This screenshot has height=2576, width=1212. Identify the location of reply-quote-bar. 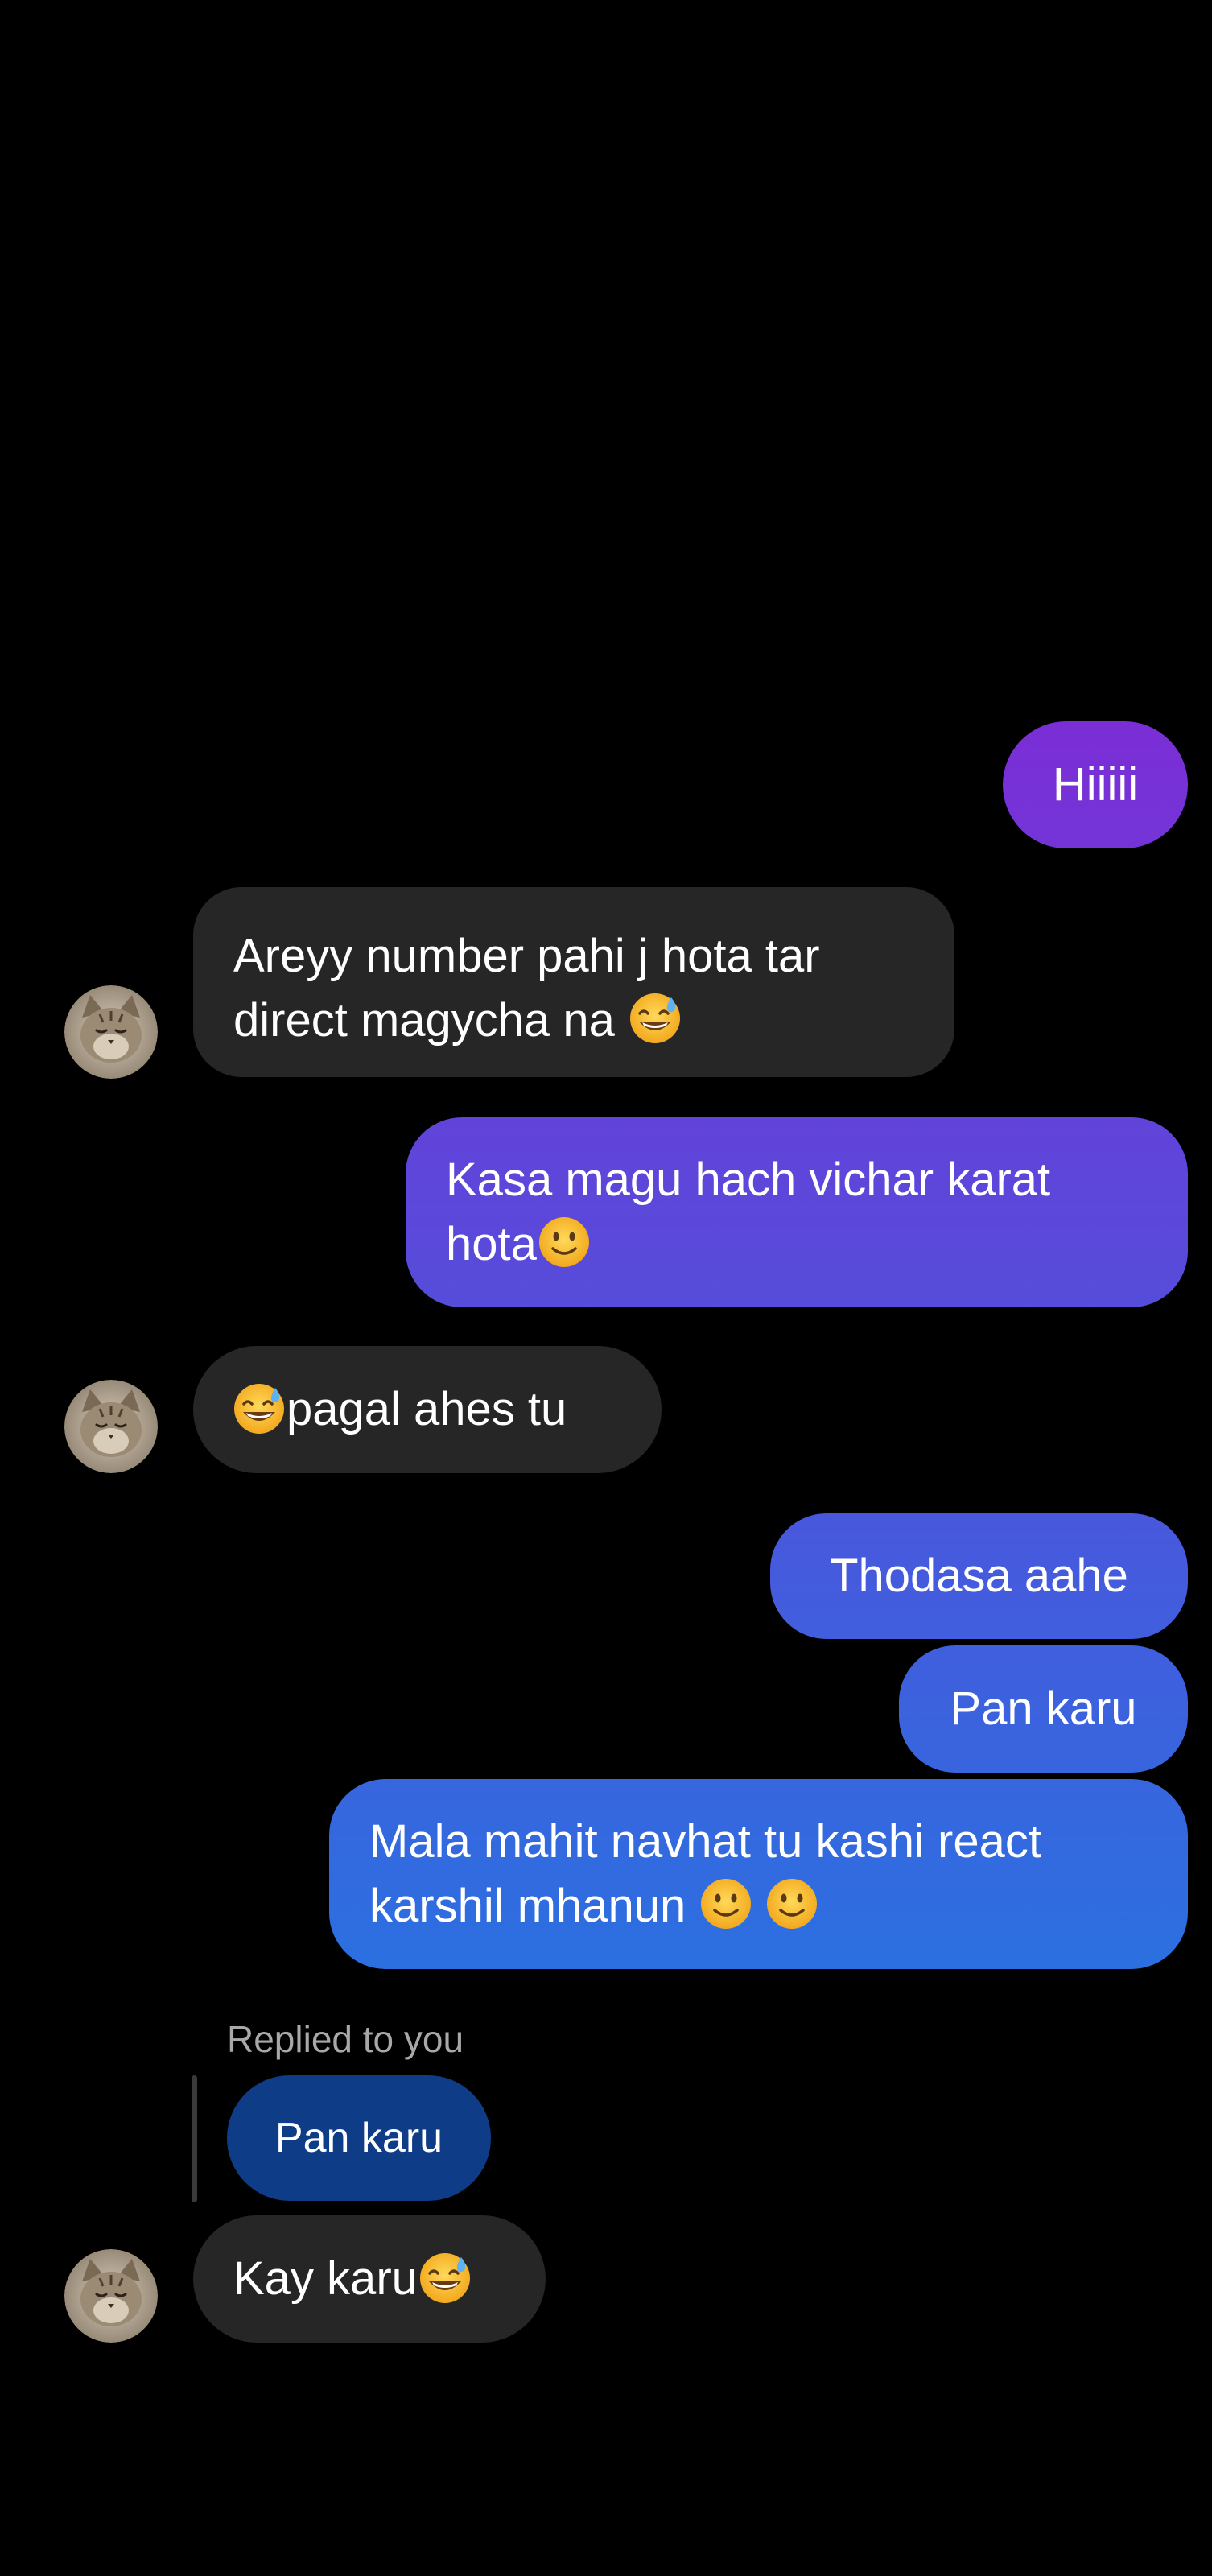
(194, 2138).